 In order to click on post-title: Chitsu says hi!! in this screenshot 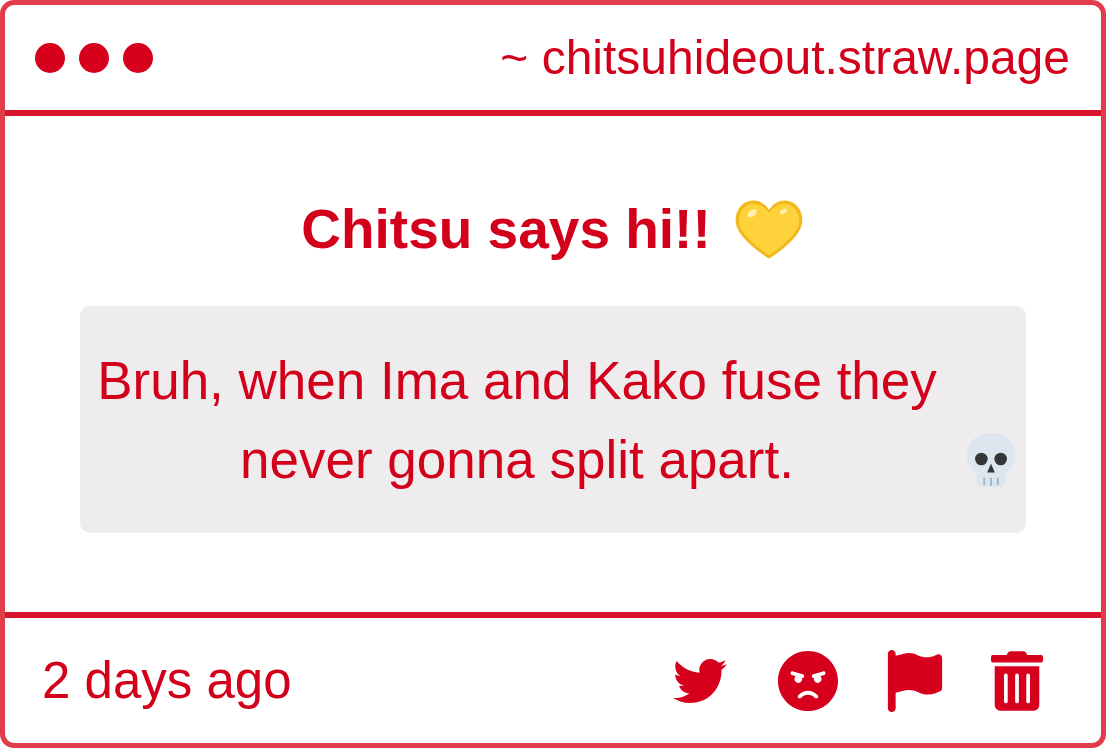, I will do `click(506, 229)`.